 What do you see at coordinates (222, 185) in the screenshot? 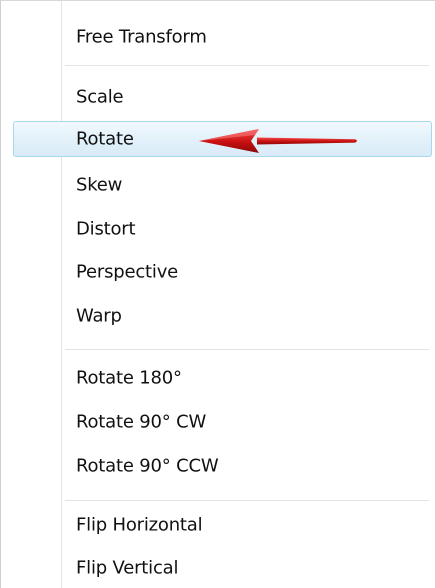
I see `menu-item-skew: Skew` at bounding box center [222, 185].